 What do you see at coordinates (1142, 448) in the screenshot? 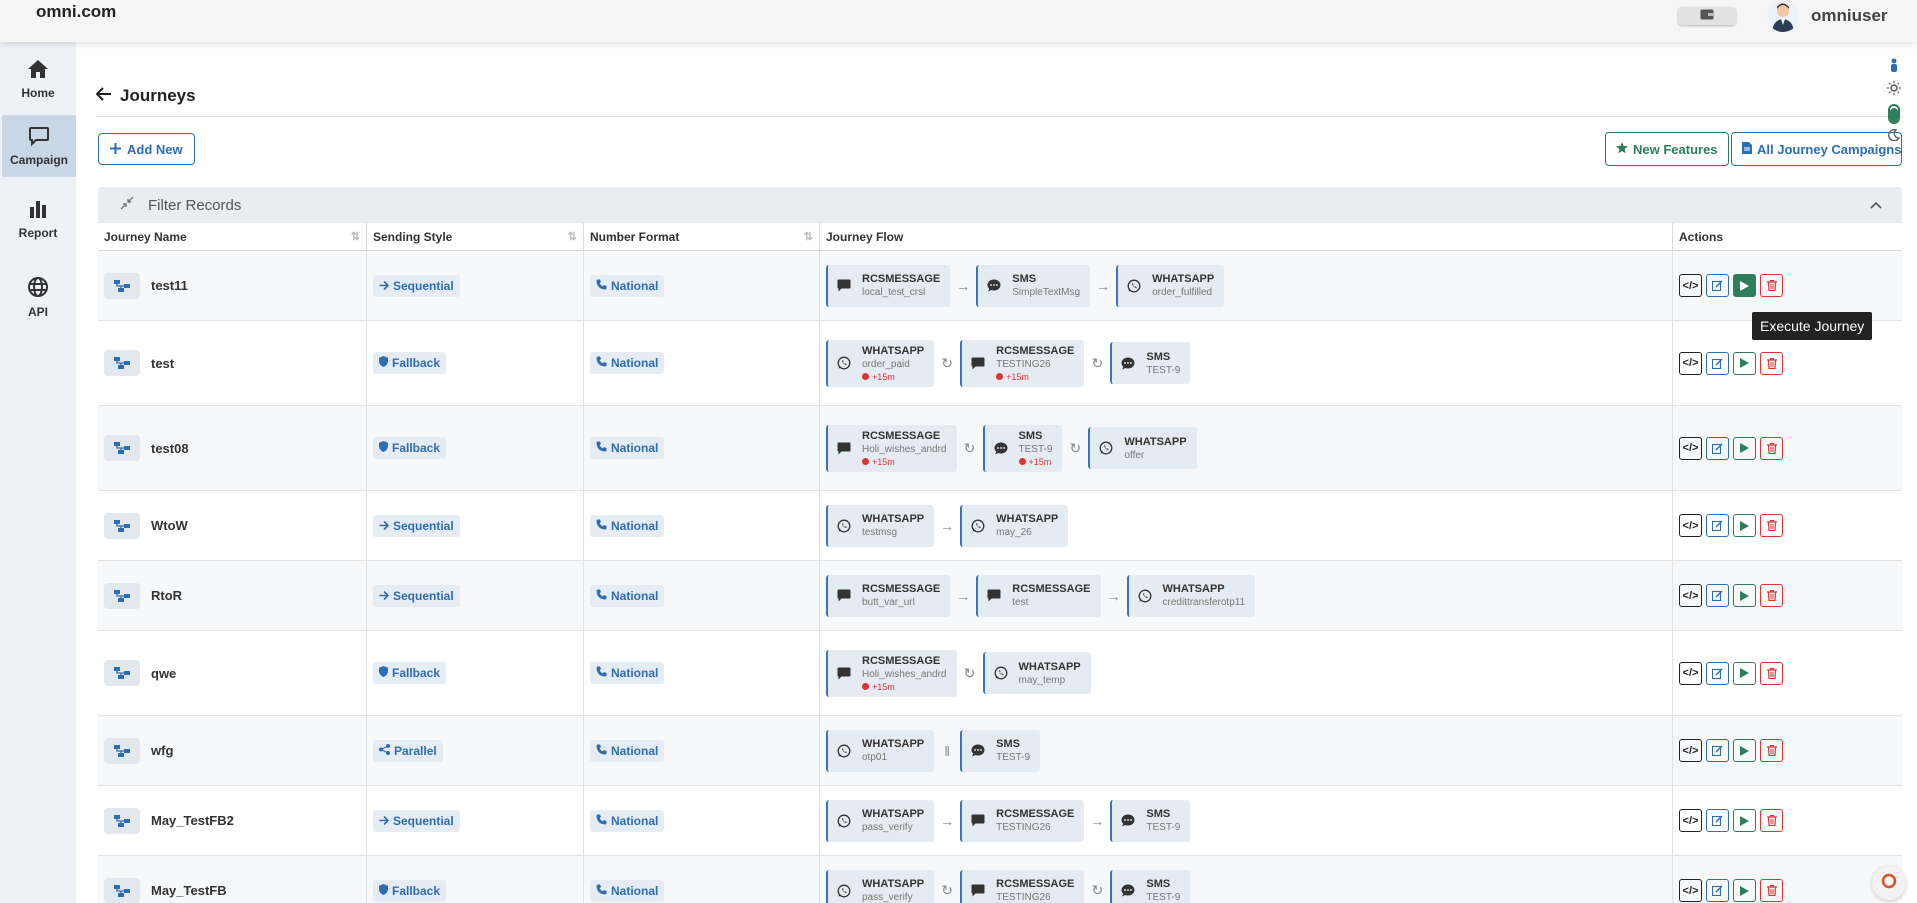
I see `flow-step: WHATSAPP offer` at bounding box center [1142, 448].